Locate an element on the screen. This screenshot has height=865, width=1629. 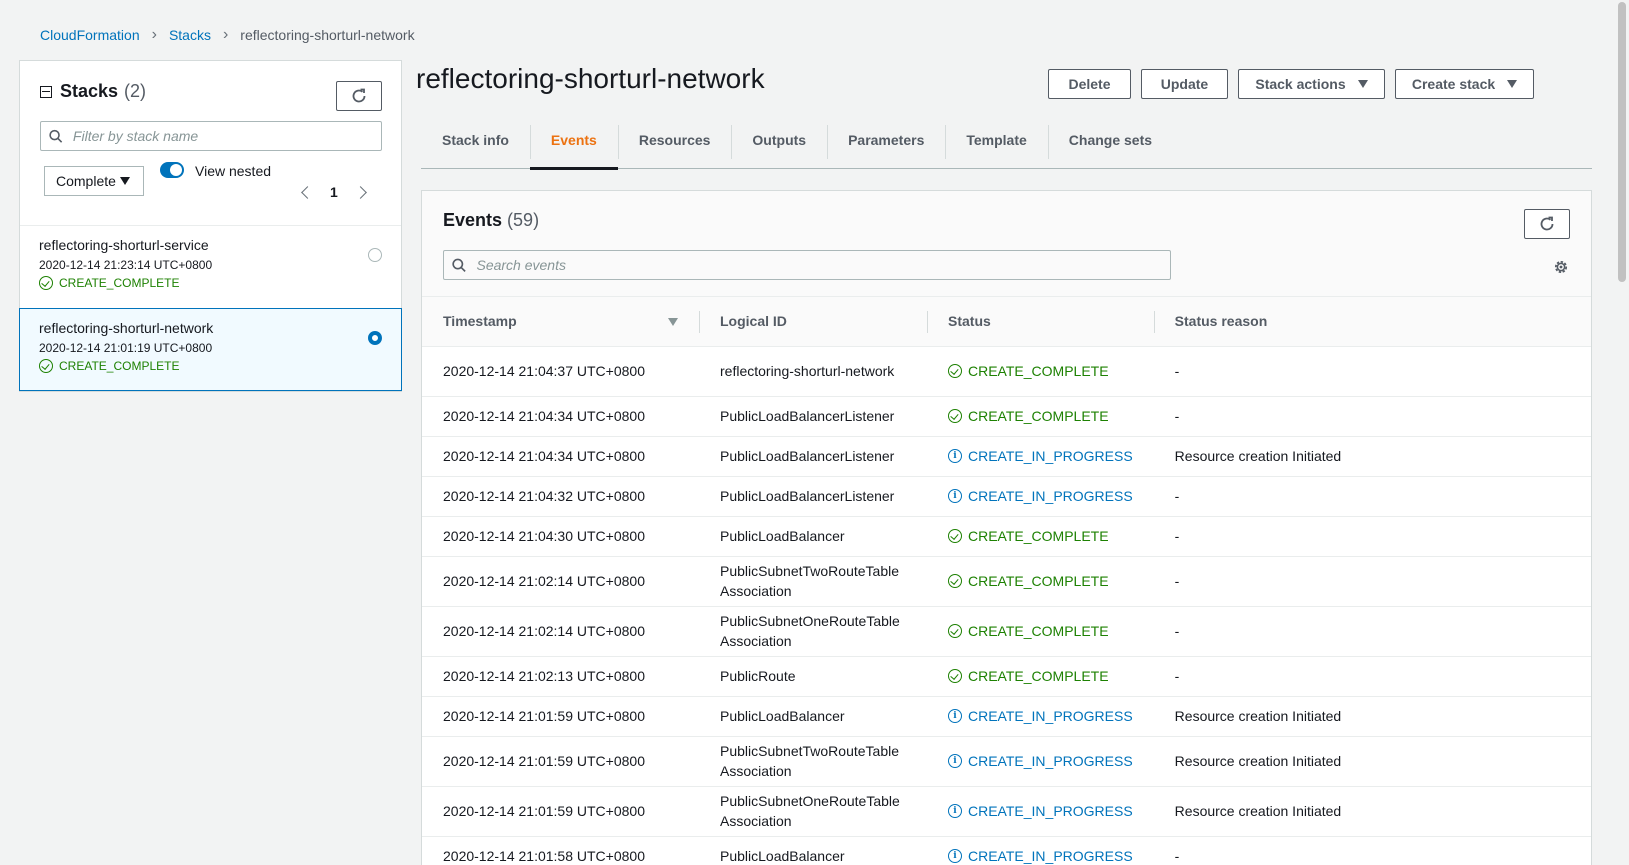
breadcrumb-stacks: Stacks is located at coordinates (190, 35).